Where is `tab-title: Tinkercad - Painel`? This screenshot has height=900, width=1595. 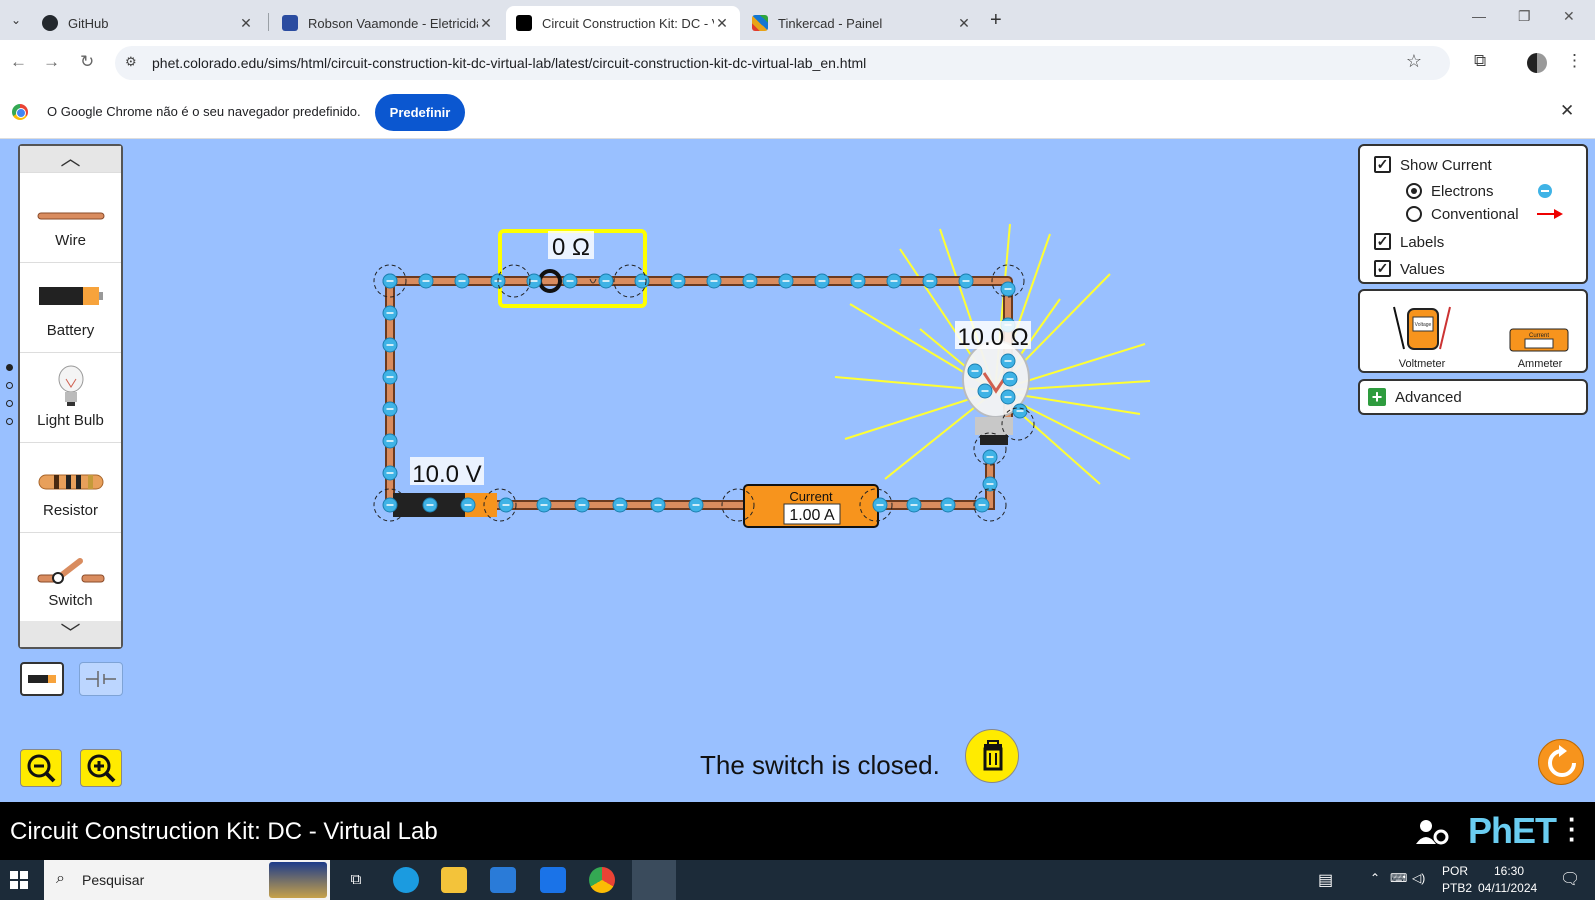
tab-title: Tinkercad - Painel is located at coordinates (830, 23).